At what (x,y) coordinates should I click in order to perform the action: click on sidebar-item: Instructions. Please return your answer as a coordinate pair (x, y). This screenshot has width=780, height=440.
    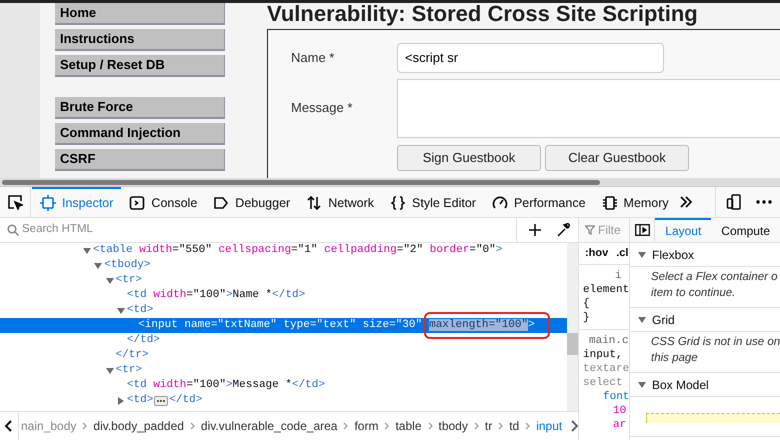
    Looking at the image, I should click on (140, 40).